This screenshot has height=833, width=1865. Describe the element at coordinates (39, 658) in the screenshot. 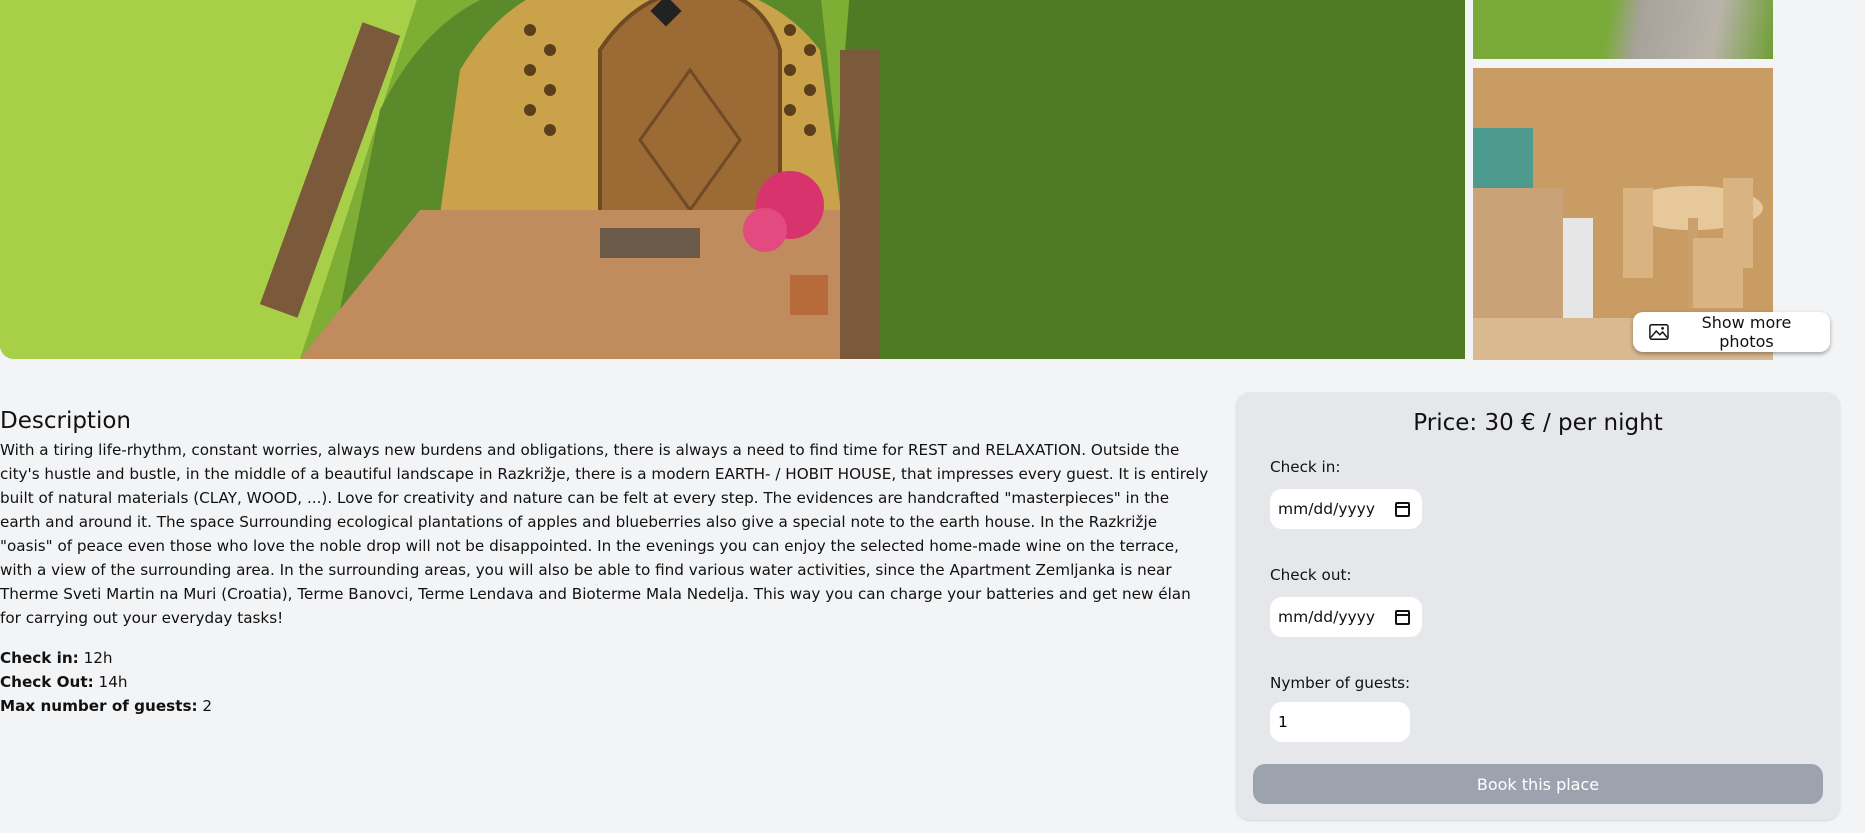

I see `fact-checkin-label: Check in:` at that location.